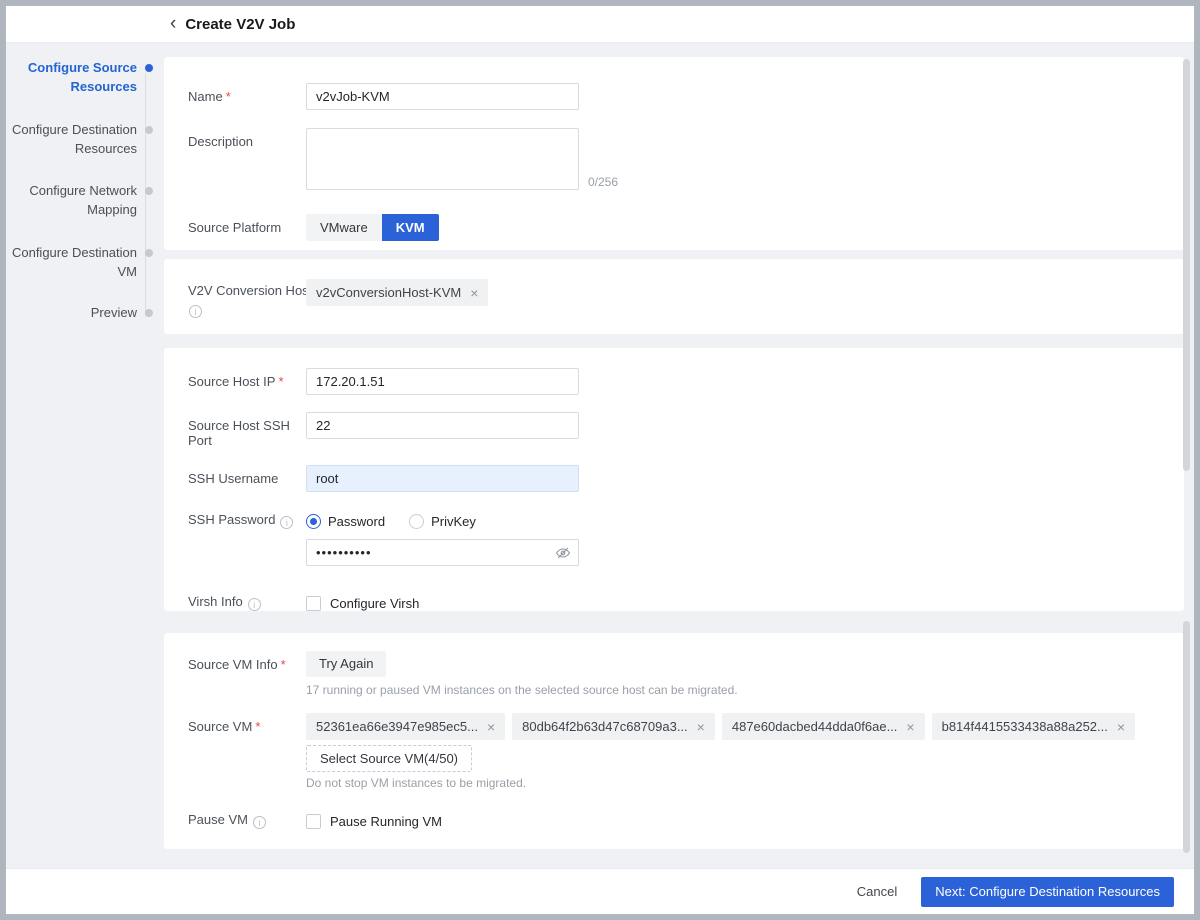 Image resolution: width=1200 pixels, height=920 pixels. I want to click on configure-virsh-checkbox-label: Configure Virsh, so click(375, 603).